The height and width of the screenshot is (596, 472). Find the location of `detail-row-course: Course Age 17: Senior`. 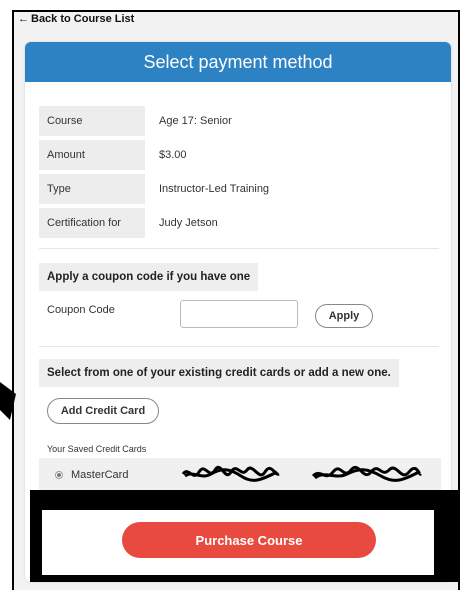

detail-row-course: Course Age 17: Senior is located at coordinates (154, 121).